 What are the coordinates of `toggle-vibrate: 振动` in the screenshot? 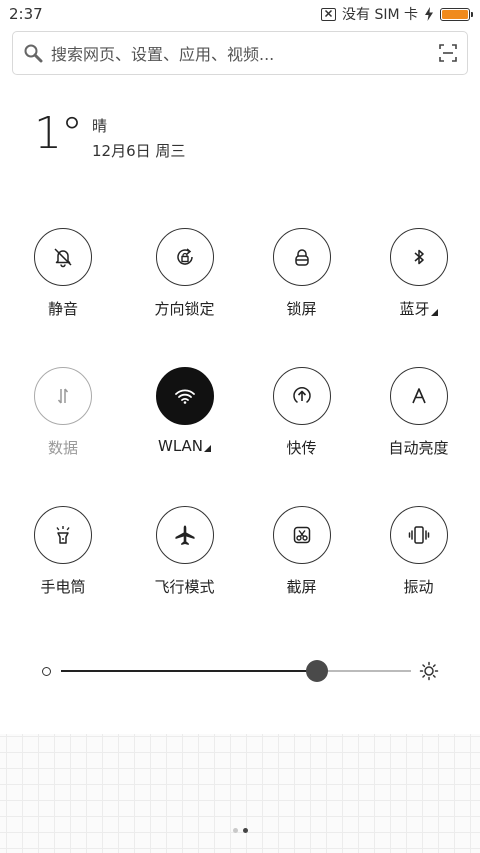 It's located at (418, 575).